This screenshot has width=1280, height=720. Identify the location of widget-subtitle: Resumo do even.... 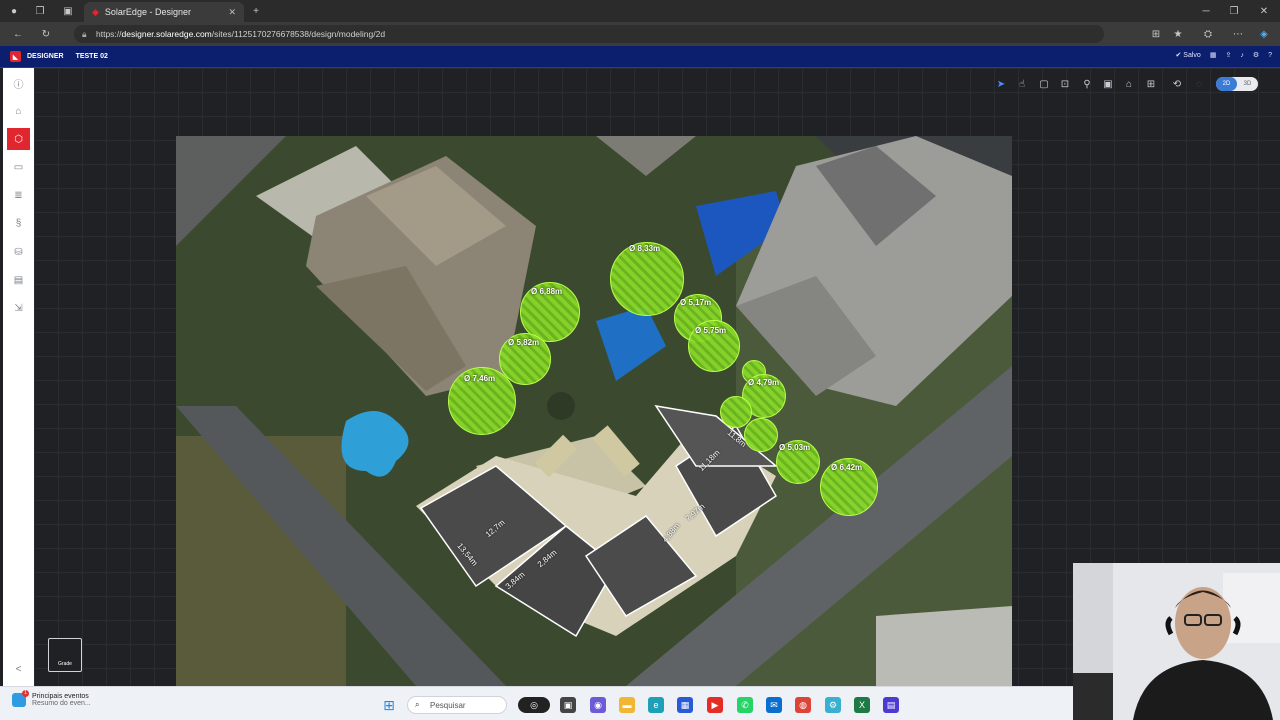
(61, 703).